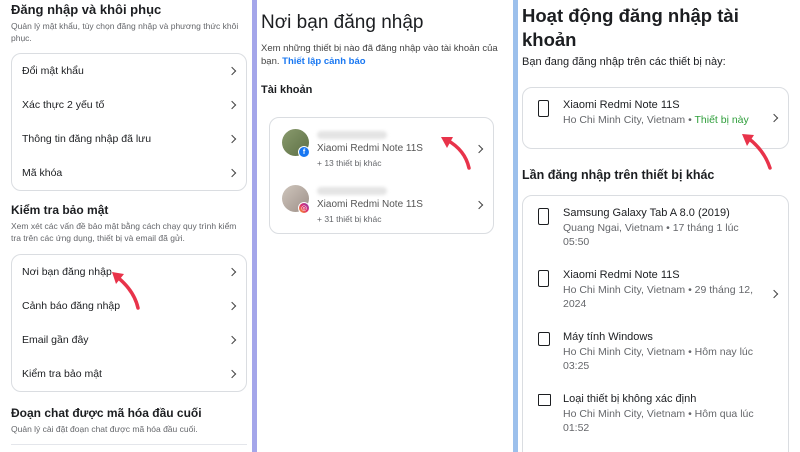  Describe the element at coordinates (630, 399) in the screenshot. I see `device-name: Loại thiết bị không xác định` at that location.